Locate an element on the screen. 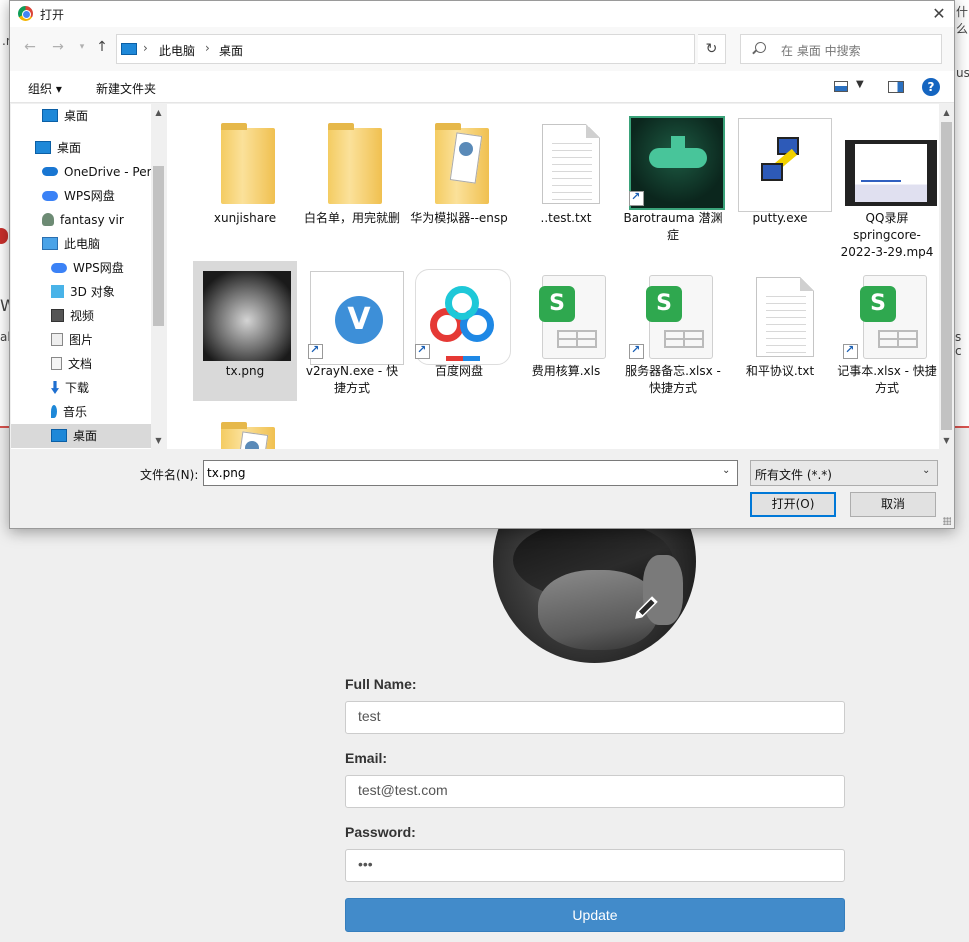  file-name: tx.png is located at coordinates (245, 371).